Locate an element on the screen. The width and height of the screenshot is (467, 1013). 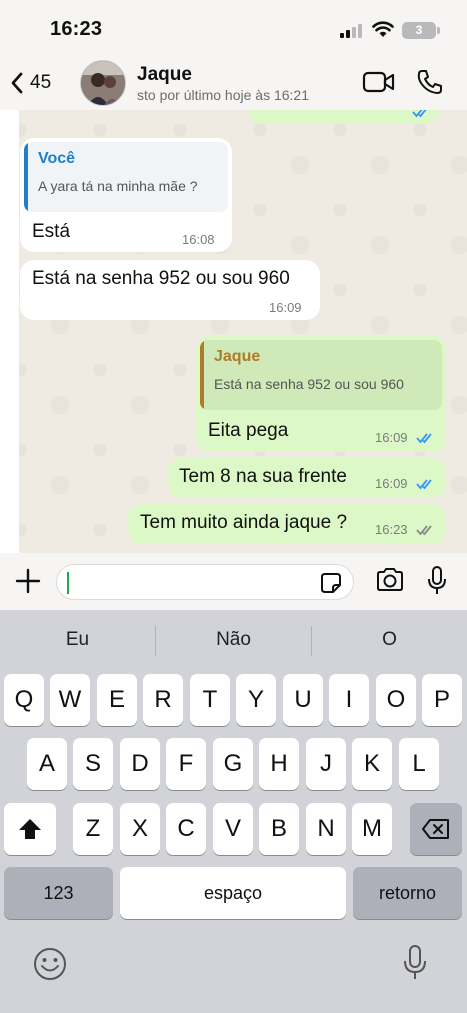
video-call-icon is located at coordinates (378, 82).